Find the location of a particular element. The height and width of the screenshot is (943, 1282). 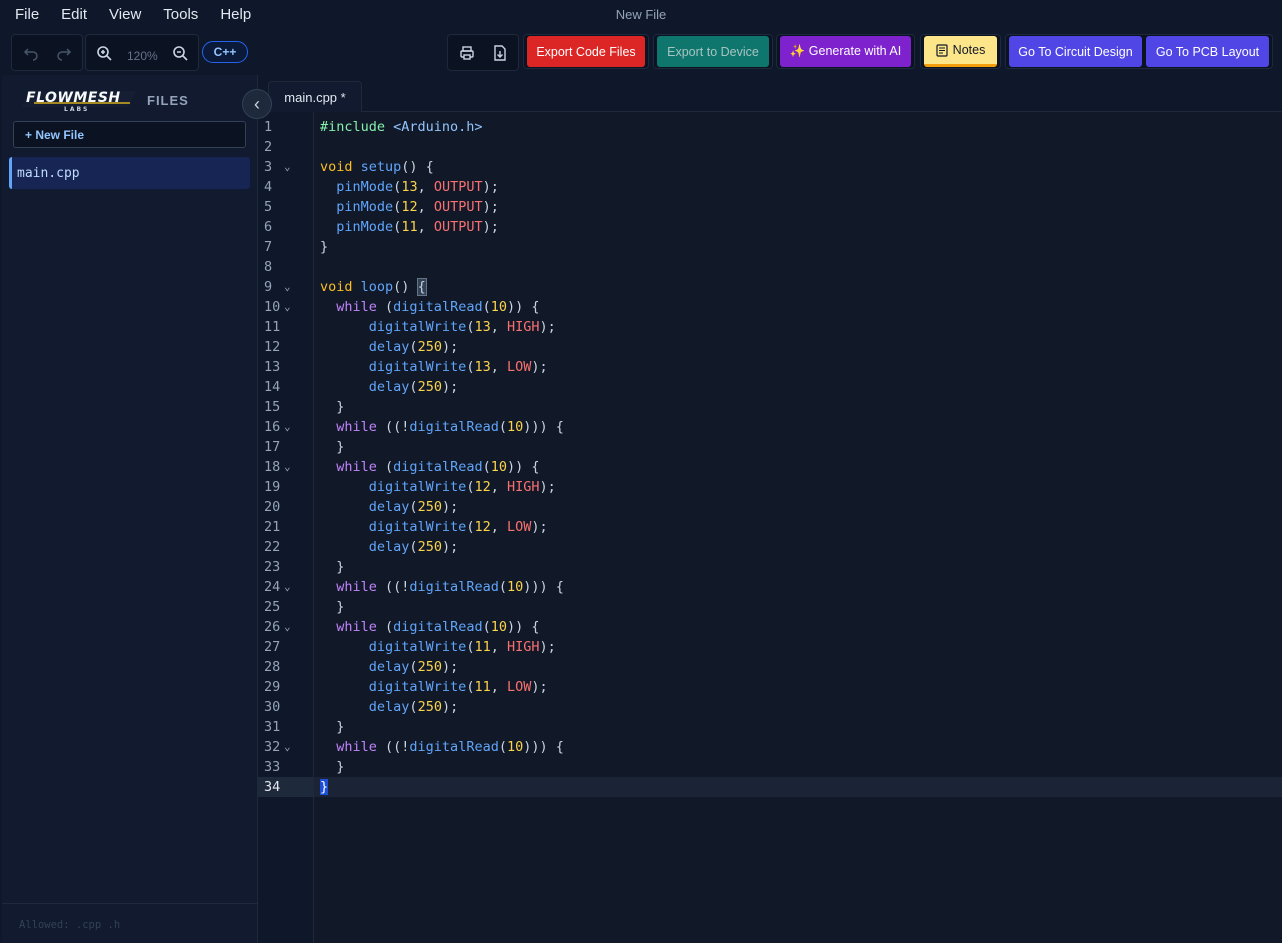

redo-icon is located at coordinates (64, 53).